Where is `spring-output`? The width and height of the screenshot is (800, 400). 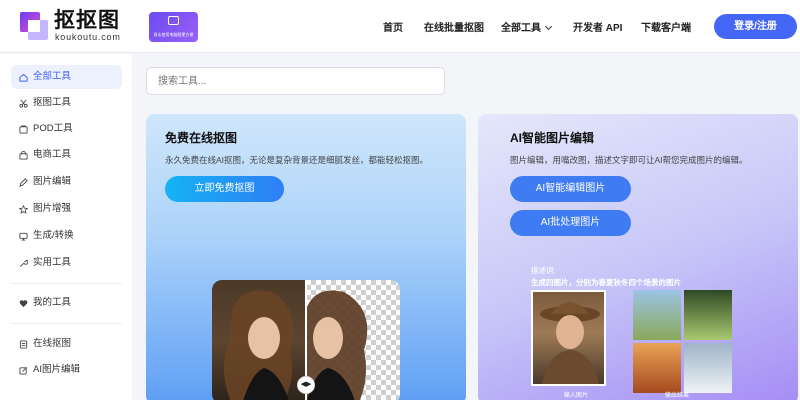 spring-output is located at coordinates (657, 315).